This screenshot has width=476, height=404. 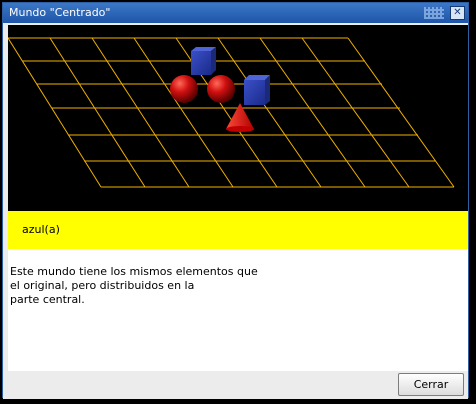 What do you see at coordinates (238, 230) in the screenshot?
I see `status-bar: azul(a)` at bounding box center [238, 230].